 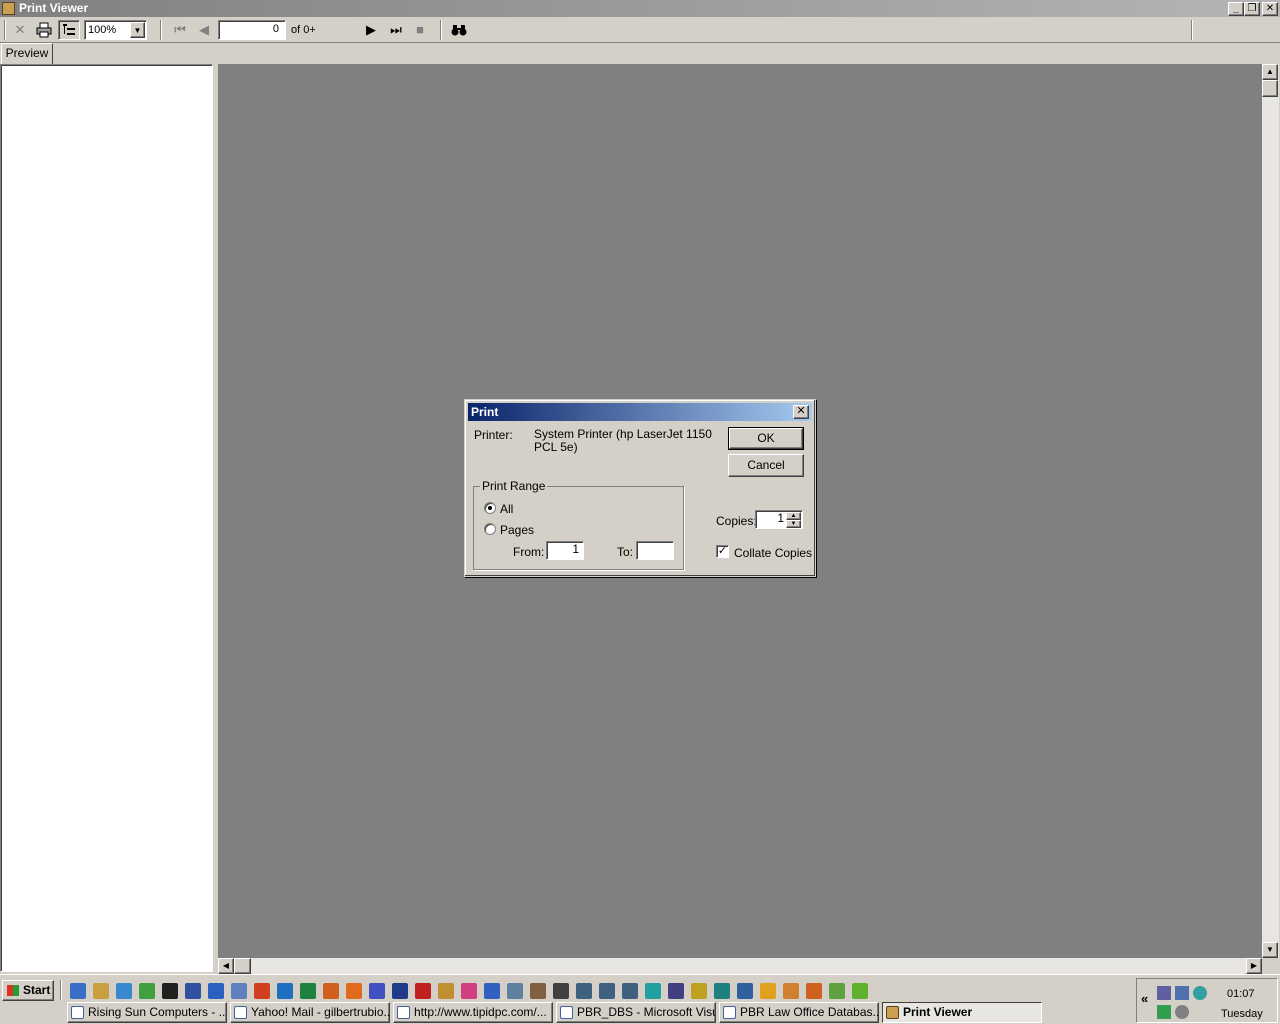 I want to click on radio-all-label: All, so click(x=507, y=509).